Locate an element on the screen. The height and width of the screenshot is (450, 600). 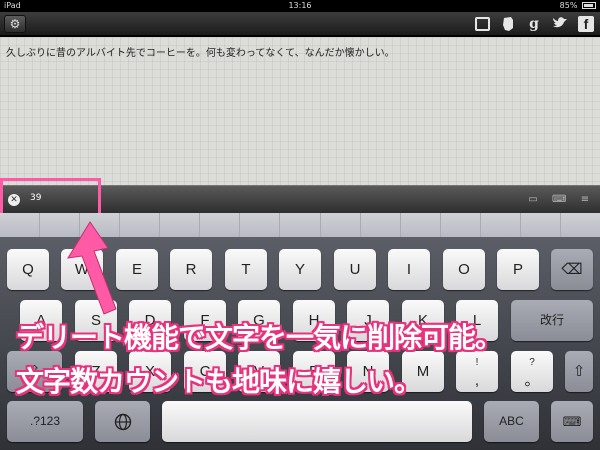
key-exclaim-top: ! is located at coordinates (477, 362).